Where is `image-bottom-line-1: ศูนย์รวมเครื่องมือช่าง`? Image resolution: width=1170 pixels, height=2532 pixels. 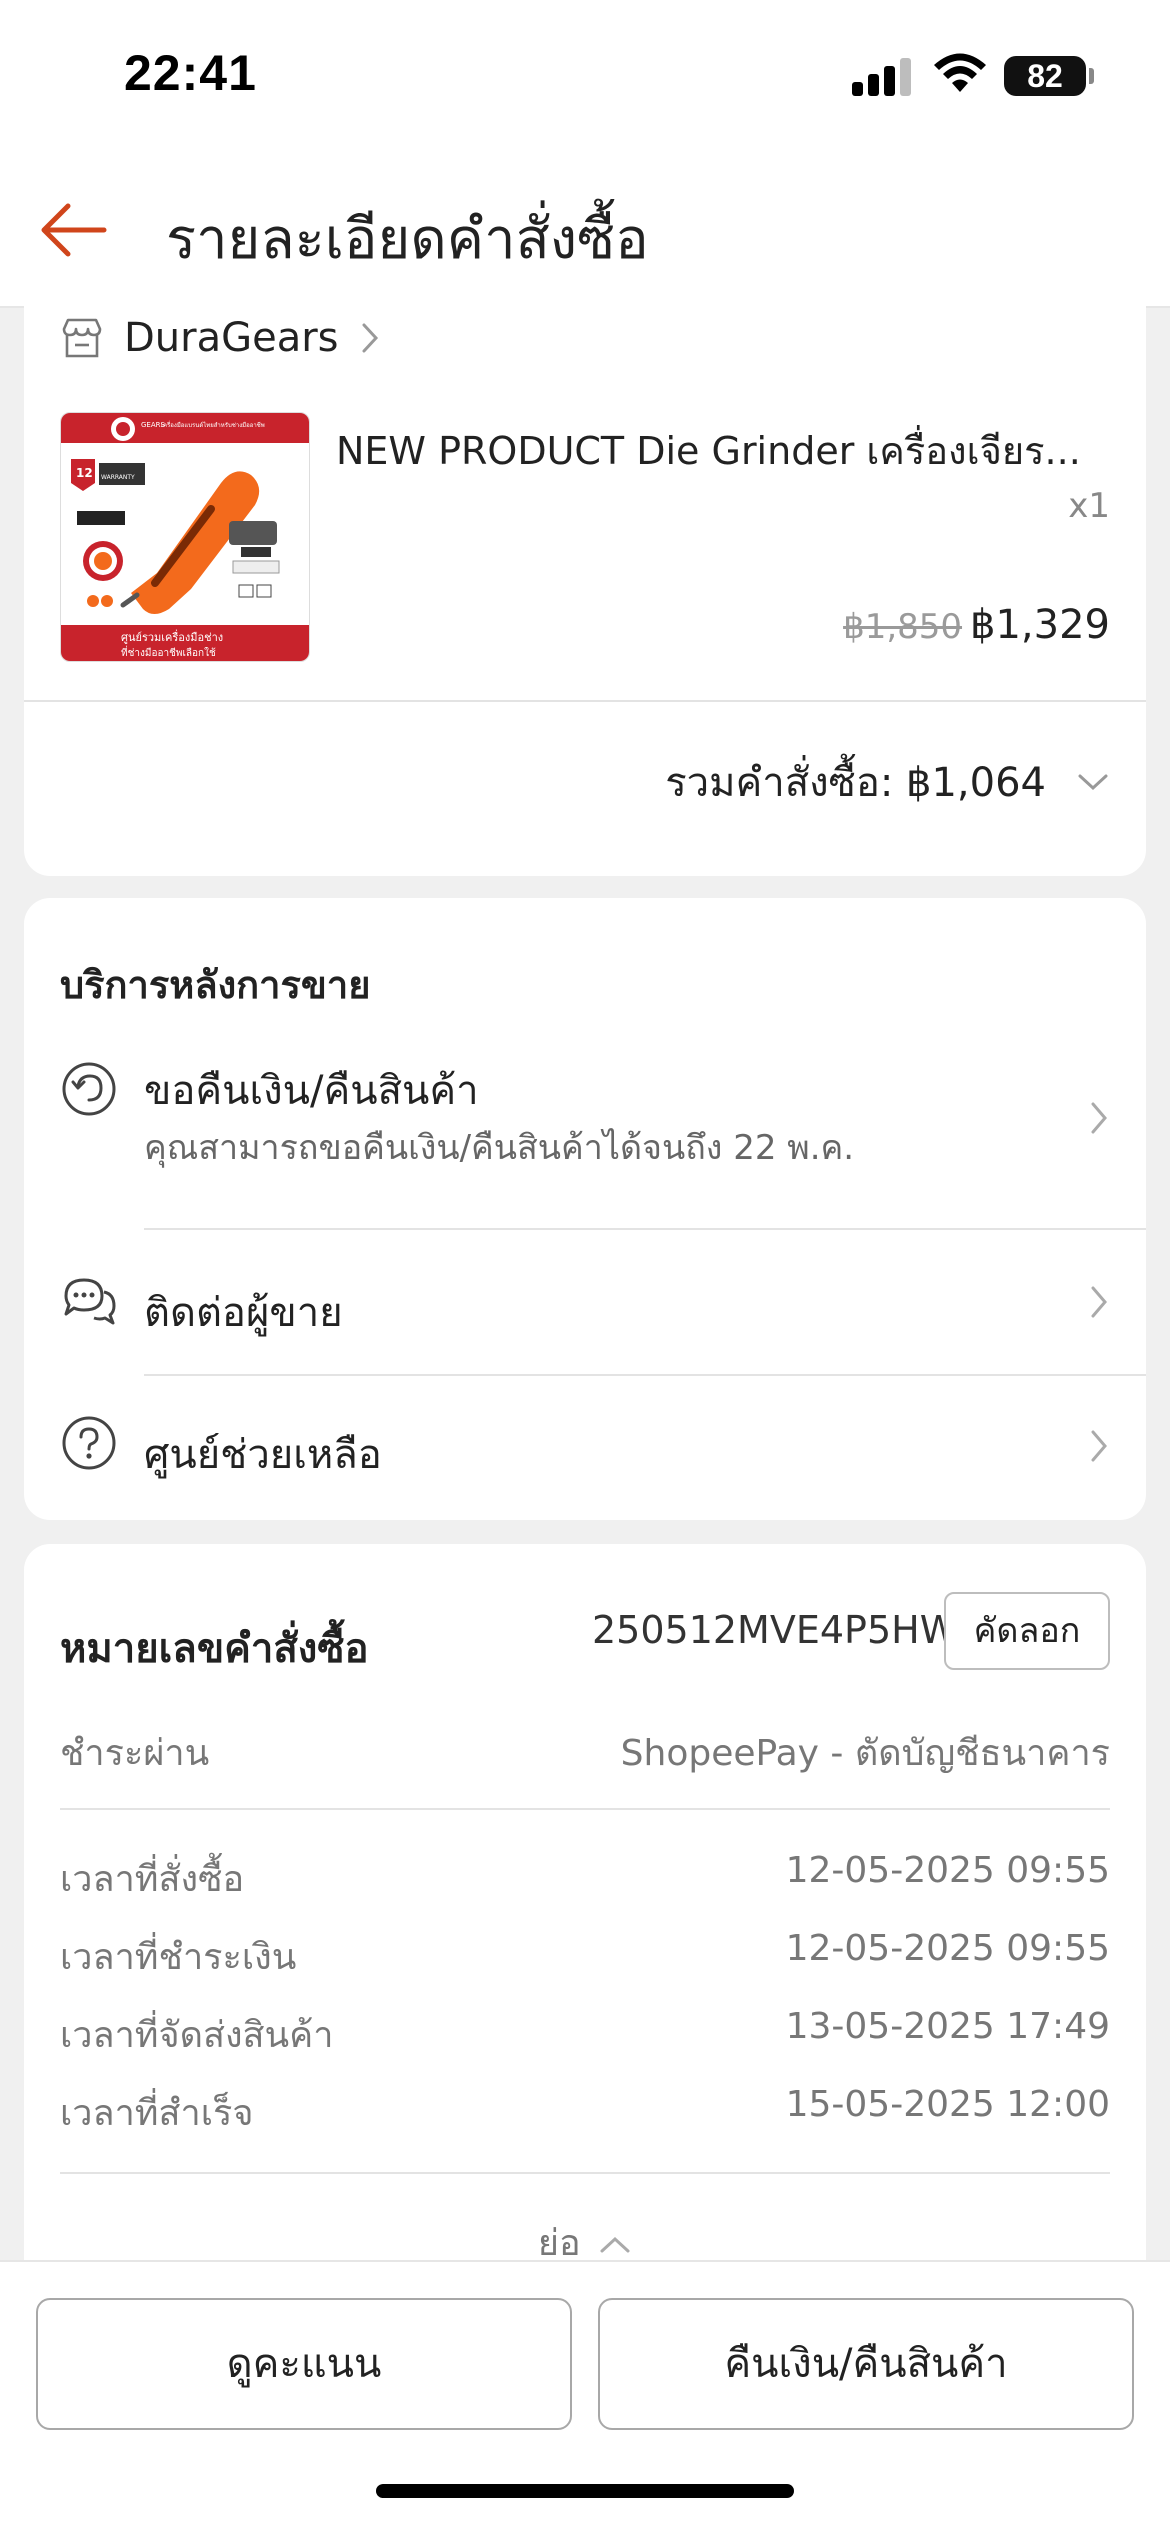
image-bottom-line-1: ศูนย์รวมเครื่องมือช่าง is located at coordinates (172, 636).